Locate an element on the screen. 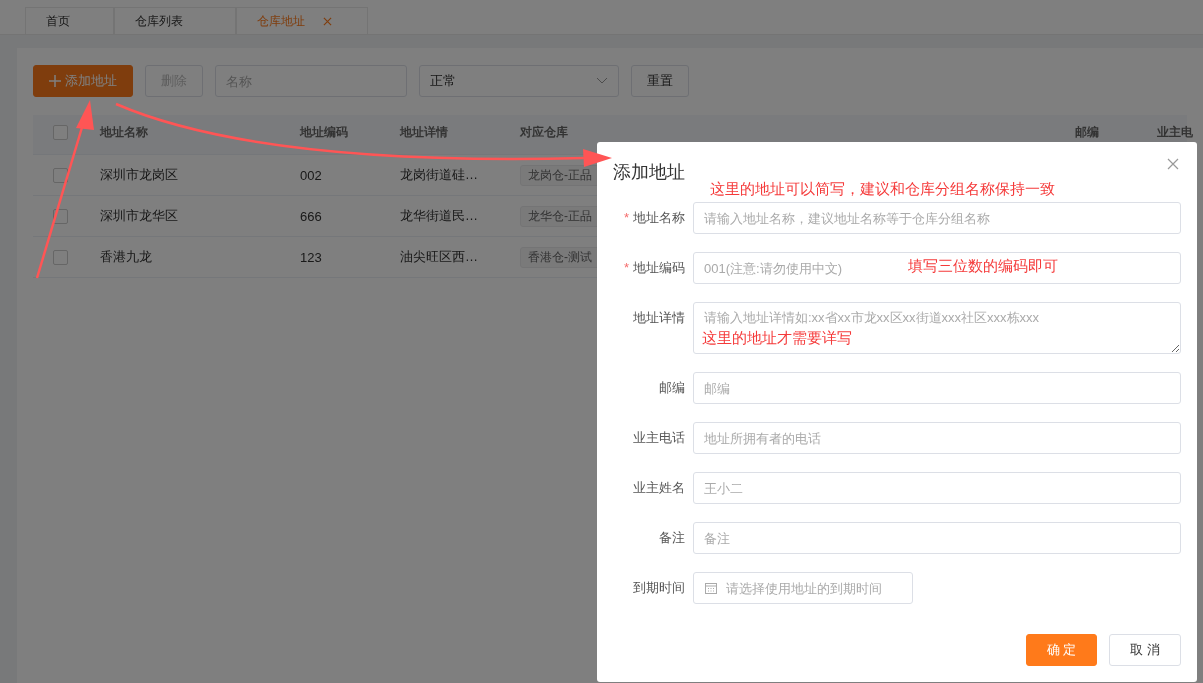  page-tab: 仓库列表 is located at coordinates (175, 20).